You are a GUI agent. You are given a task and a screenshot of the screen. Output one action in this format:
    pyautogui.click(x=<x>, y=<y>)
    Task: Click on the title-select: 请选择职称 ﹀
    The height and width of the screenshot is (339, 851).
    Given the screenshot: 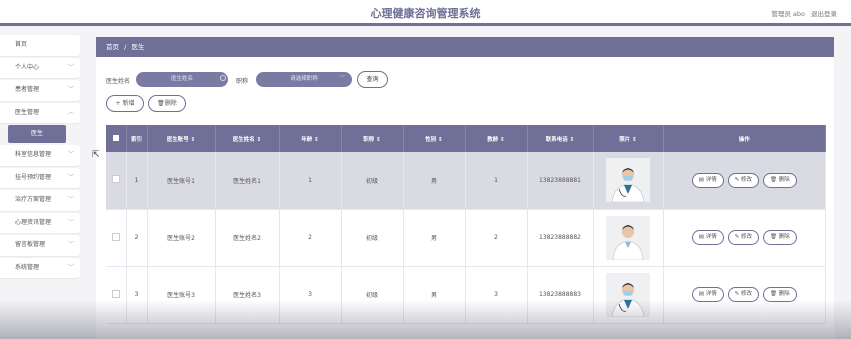 What is the action you would take?
    pyautogui.click(x=304, y=79)
    